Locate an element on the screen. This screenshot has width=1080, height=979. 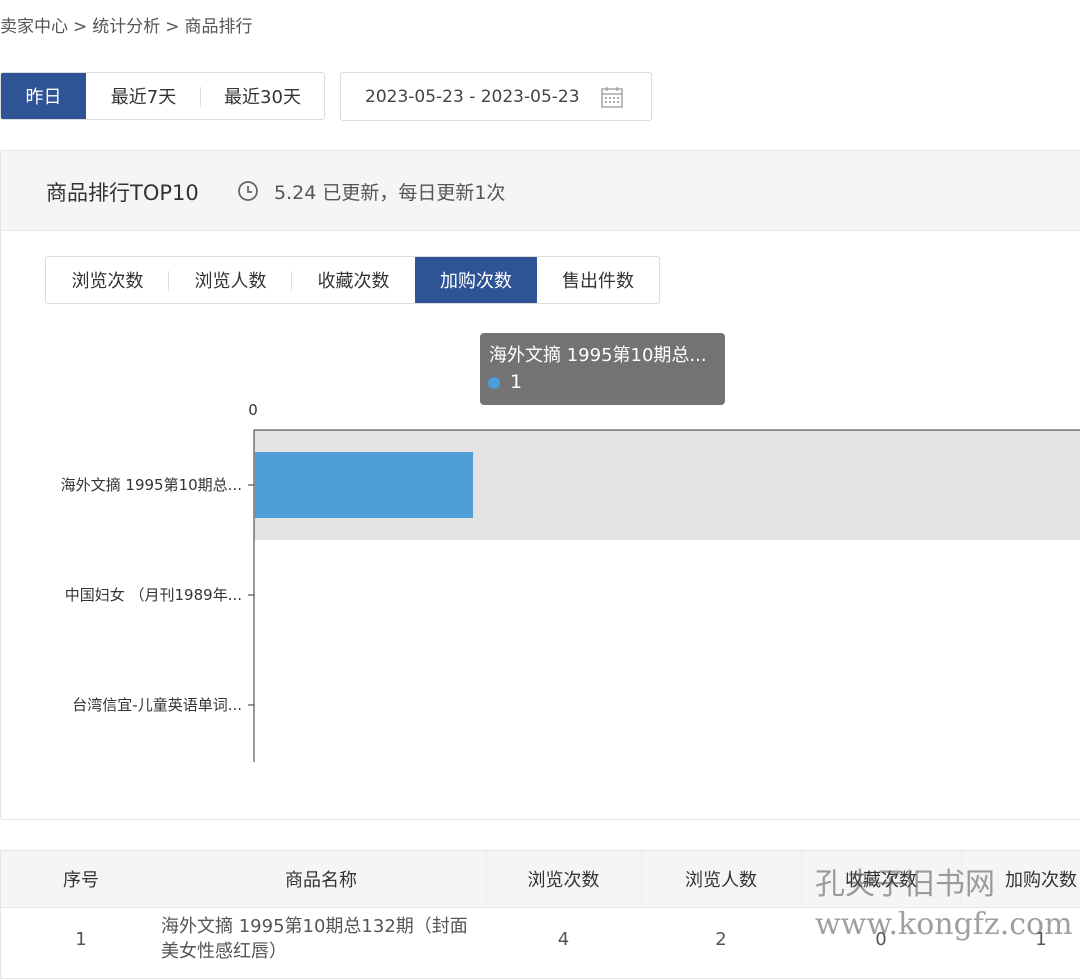
tooltip-value: 1 is located at coordinates (516, 382).